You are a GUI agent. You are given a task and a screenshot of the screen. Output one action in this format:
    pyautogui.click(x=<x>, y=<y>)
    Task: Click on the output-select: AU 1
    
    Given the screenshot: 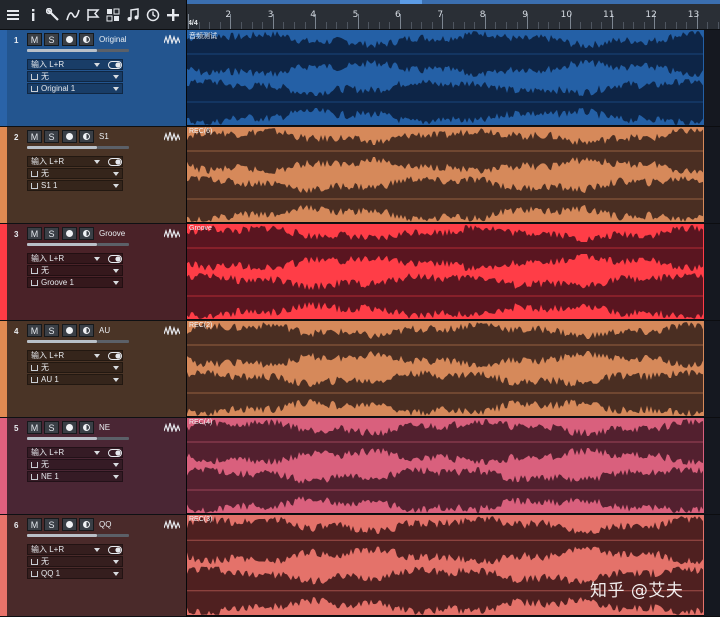 What is the action you would take?
    pyautogui.click(x=75, y=379)
    